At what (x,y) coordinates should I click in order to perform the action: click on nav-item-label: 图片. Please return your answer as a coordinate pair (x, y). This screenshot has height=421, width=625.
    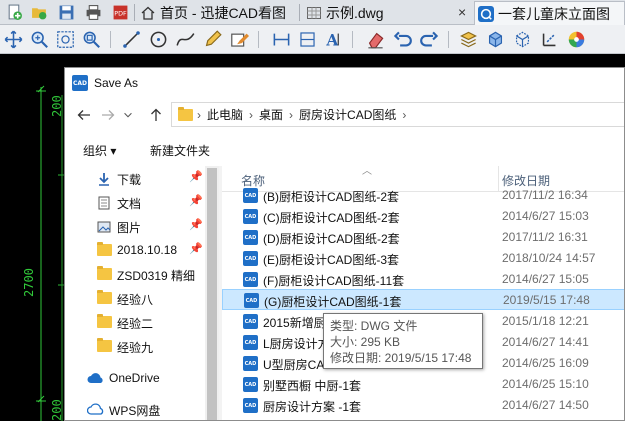
    Looking at the image, I should click on (129, 228).